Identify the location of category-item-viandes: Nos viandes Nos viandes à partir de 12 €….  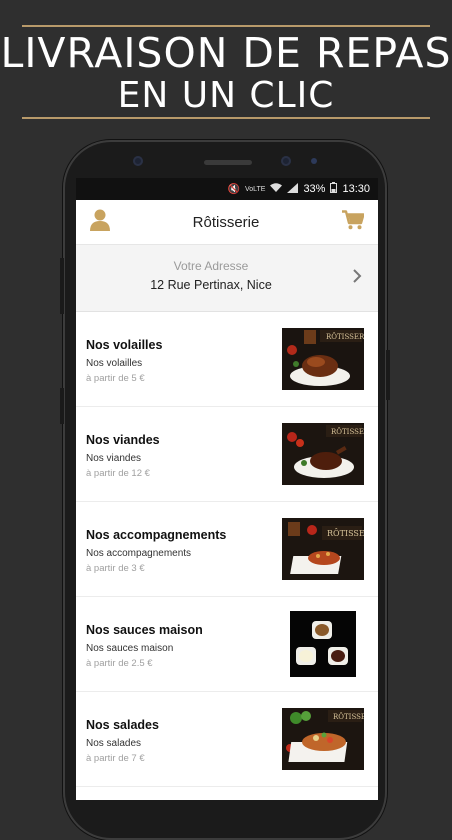
(227, 454).